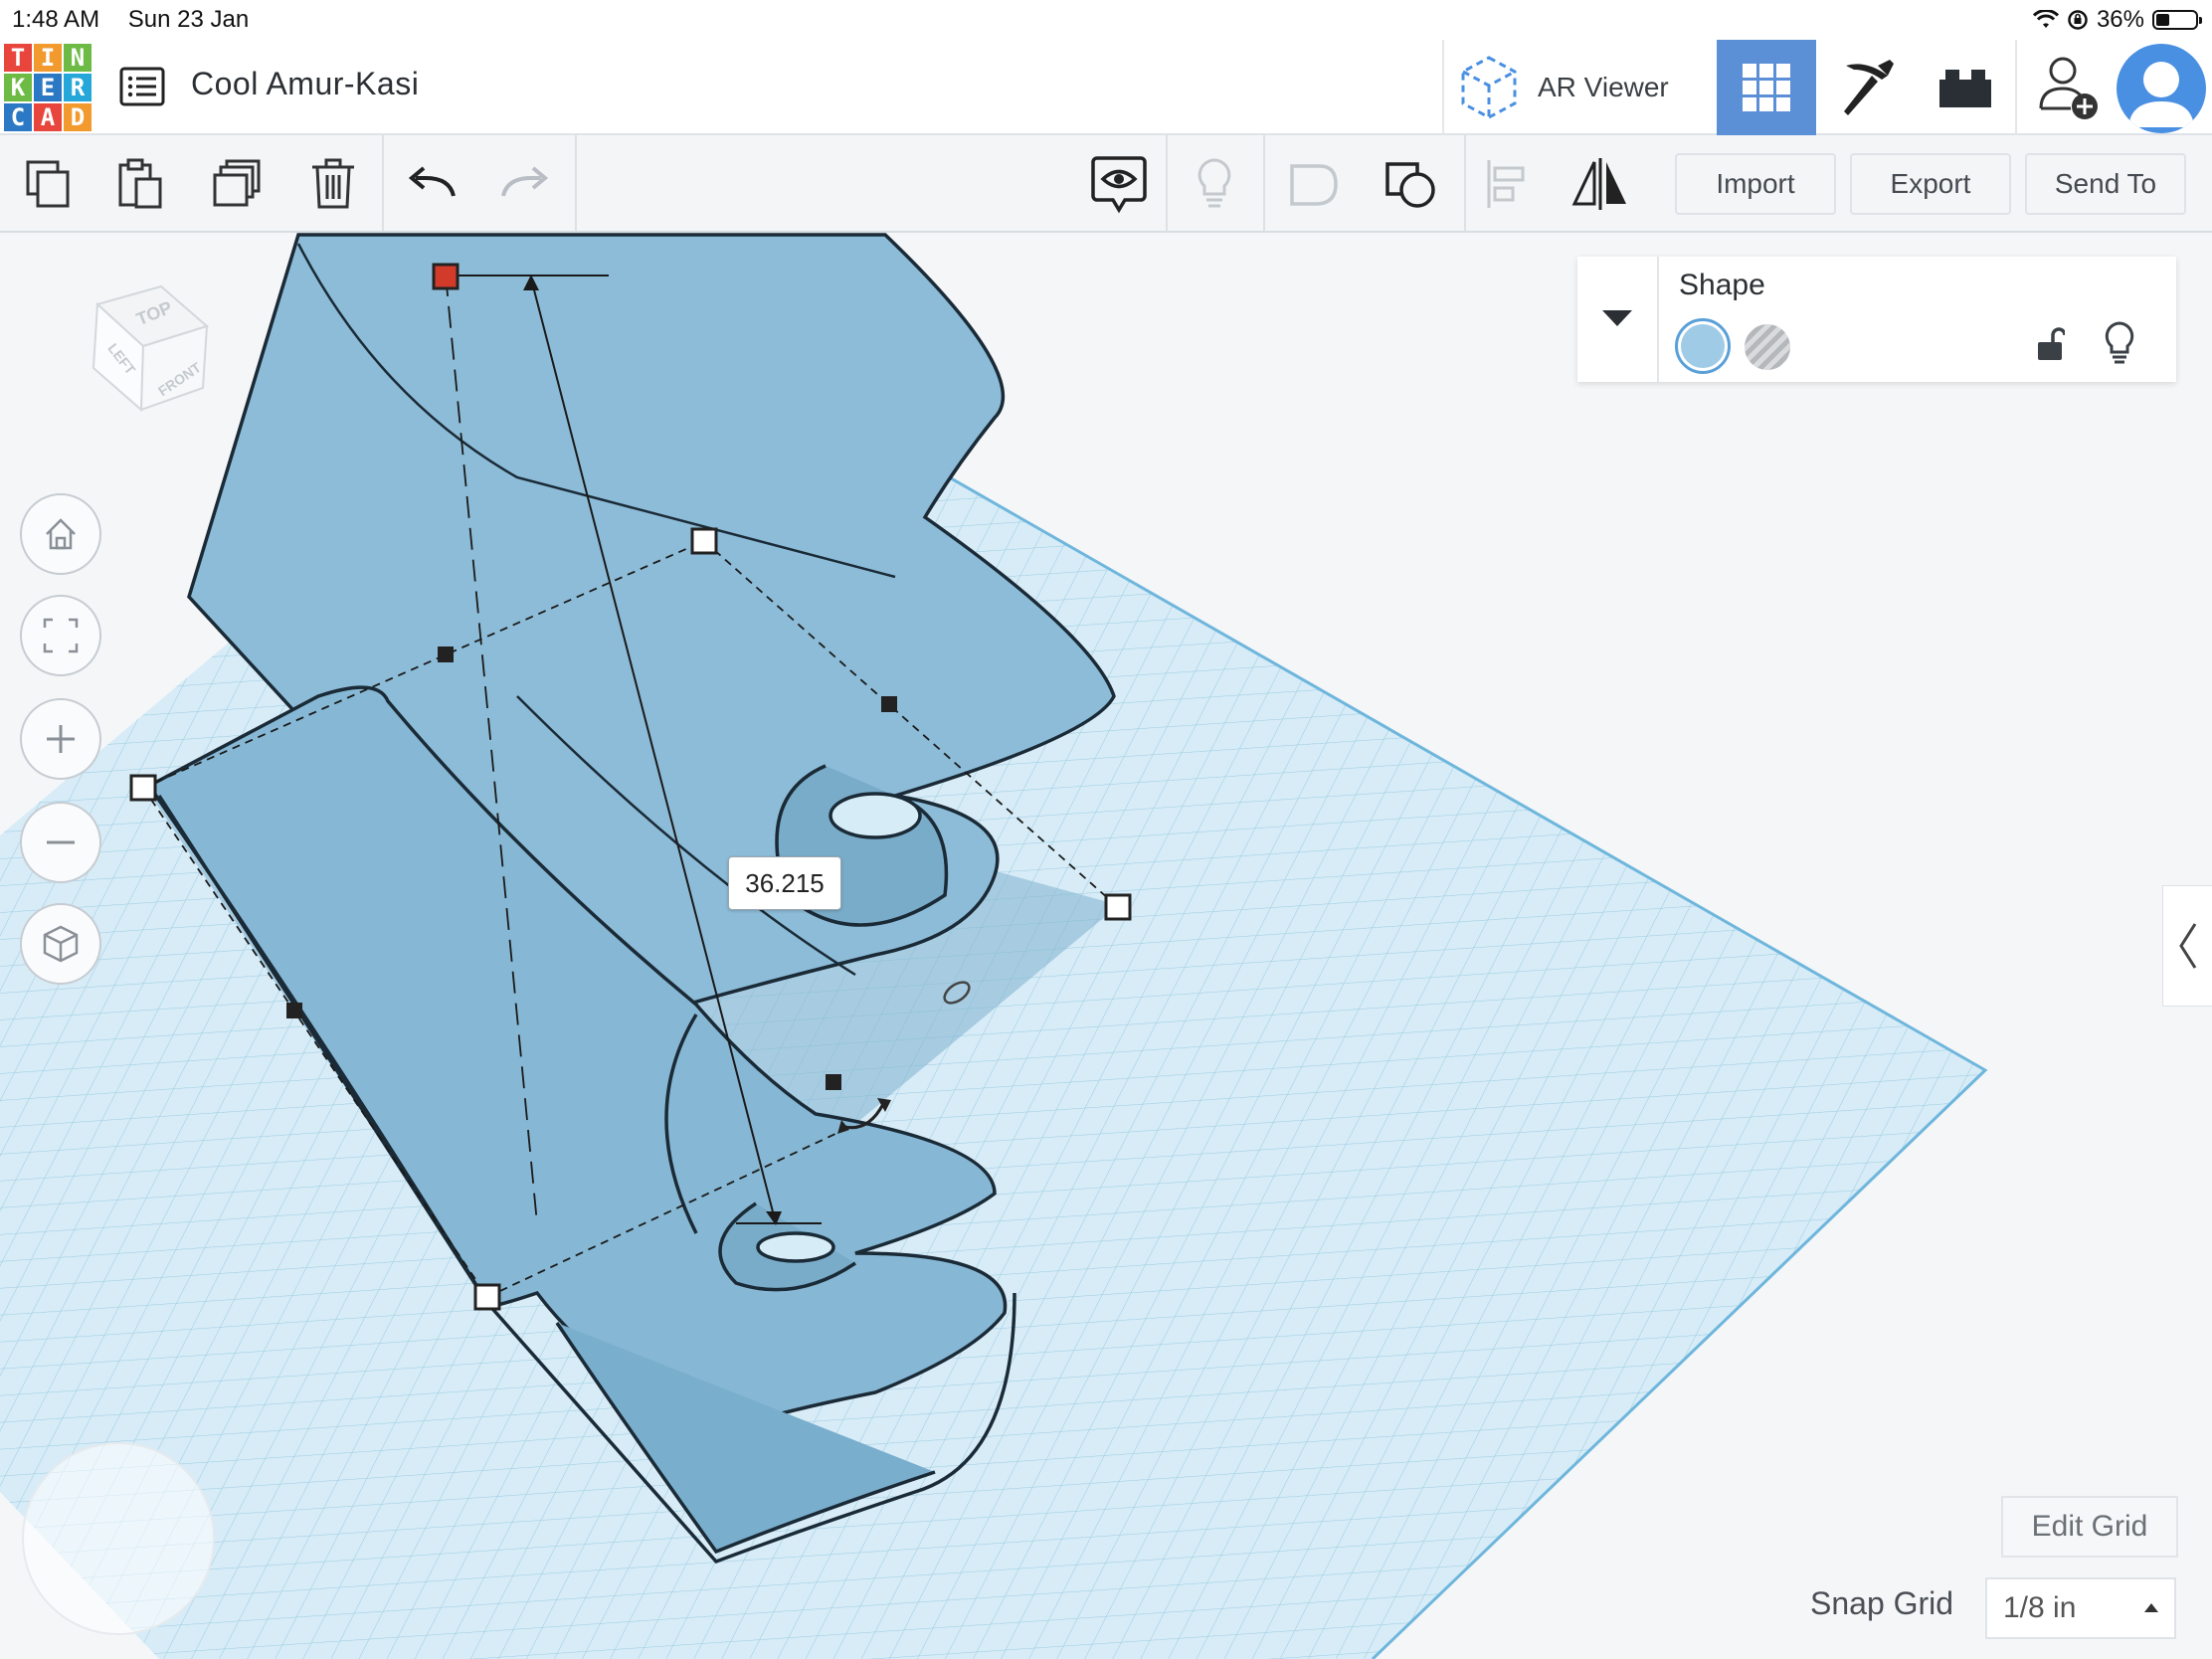 The height and width of the screenshot is (1659, 2212). What do you see at coordinates (2045, 19) in the screenshot?
I see `wifi-icon` at bounding box center [2045, 19].